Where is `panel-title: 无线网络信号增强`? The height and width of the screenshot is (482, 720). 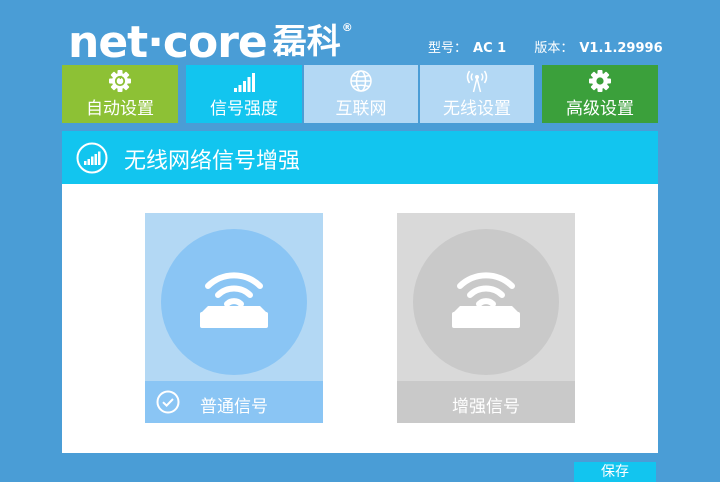 panel-title: 无线网络信号增强 is located at coordinates (212, 161).